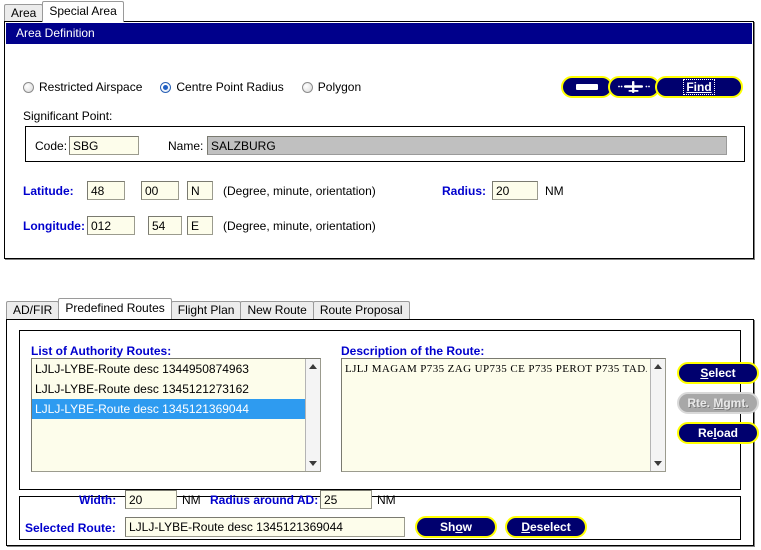 This screenshot has height=550, width=761. What do you see at coordinates (33, 310) in the screenshot?
I see `tab-ad-fir: AD/FIR` at bounding box center [33, 310].